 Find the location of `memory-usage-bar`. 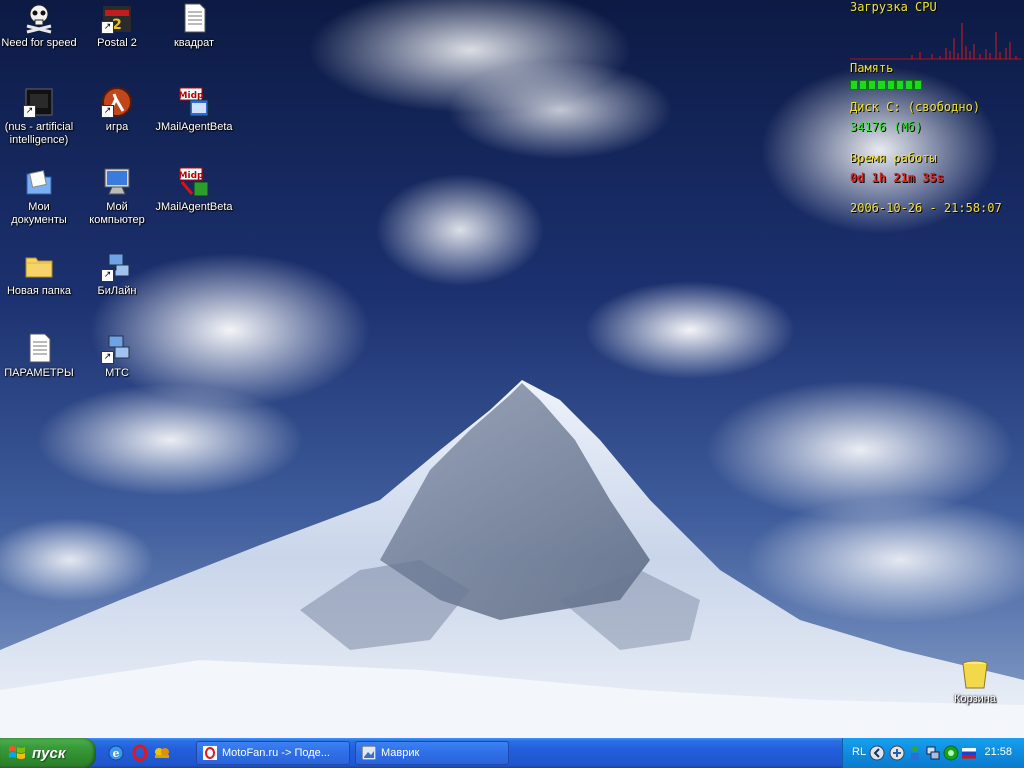

memory-usage-bar is located at coordinates (886, 85).